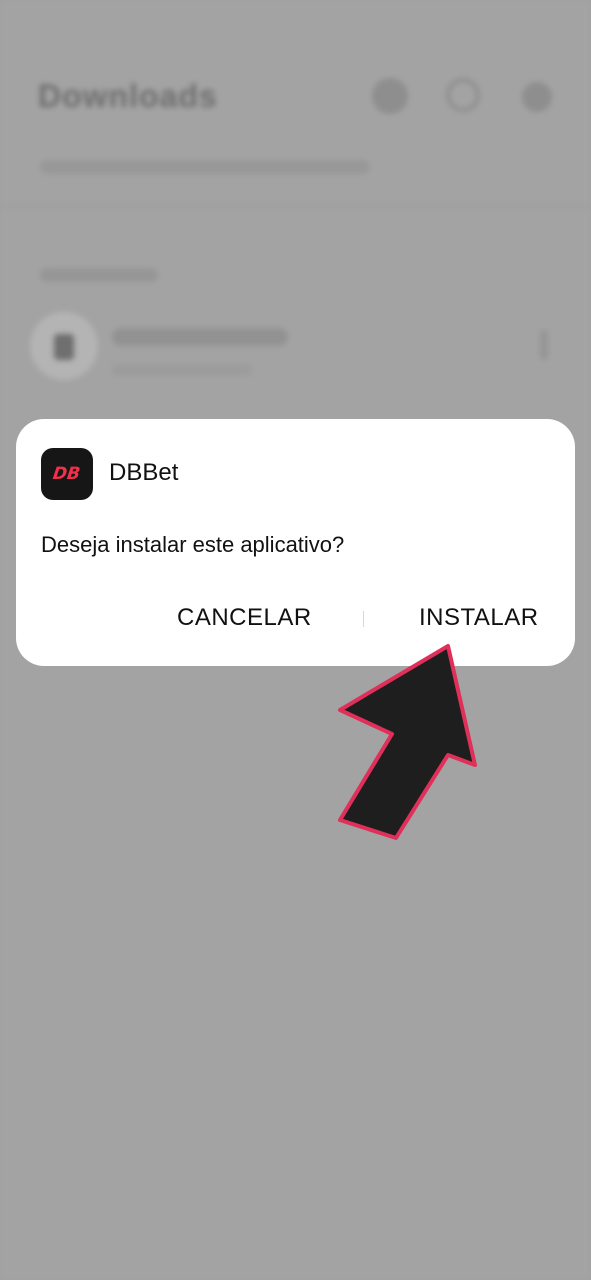 This screenshot has width=591, height=1280. I want to click on background-file-icon, so click(64, 346).